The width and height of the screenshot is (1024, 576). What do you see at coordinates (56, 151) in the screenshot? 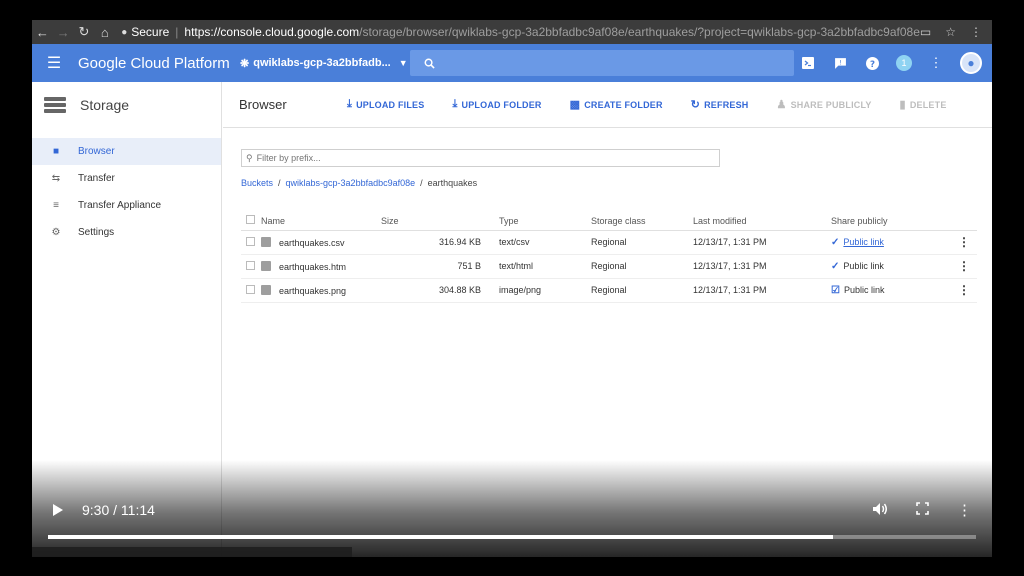
I see `bucket-icon: ■` at bounding box center [56, 151].